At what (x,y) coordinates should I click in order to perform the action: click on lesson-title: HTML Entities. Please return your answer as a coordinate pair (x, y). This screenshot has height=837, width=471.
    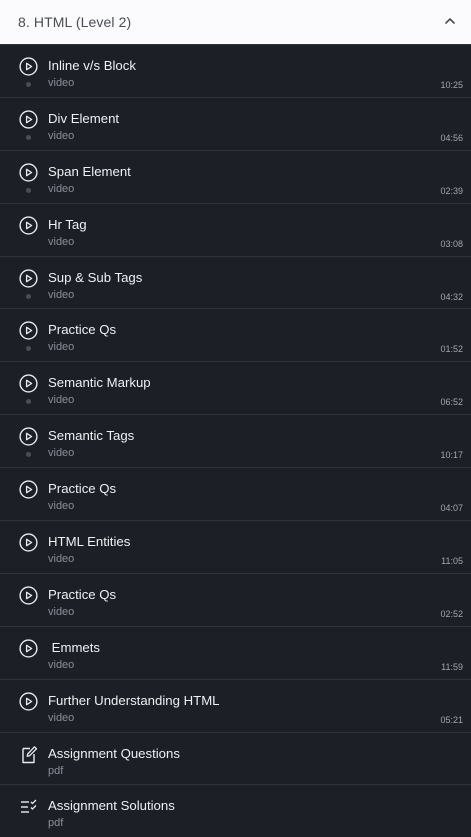
    Looking at the image, I should click on (89, 542).